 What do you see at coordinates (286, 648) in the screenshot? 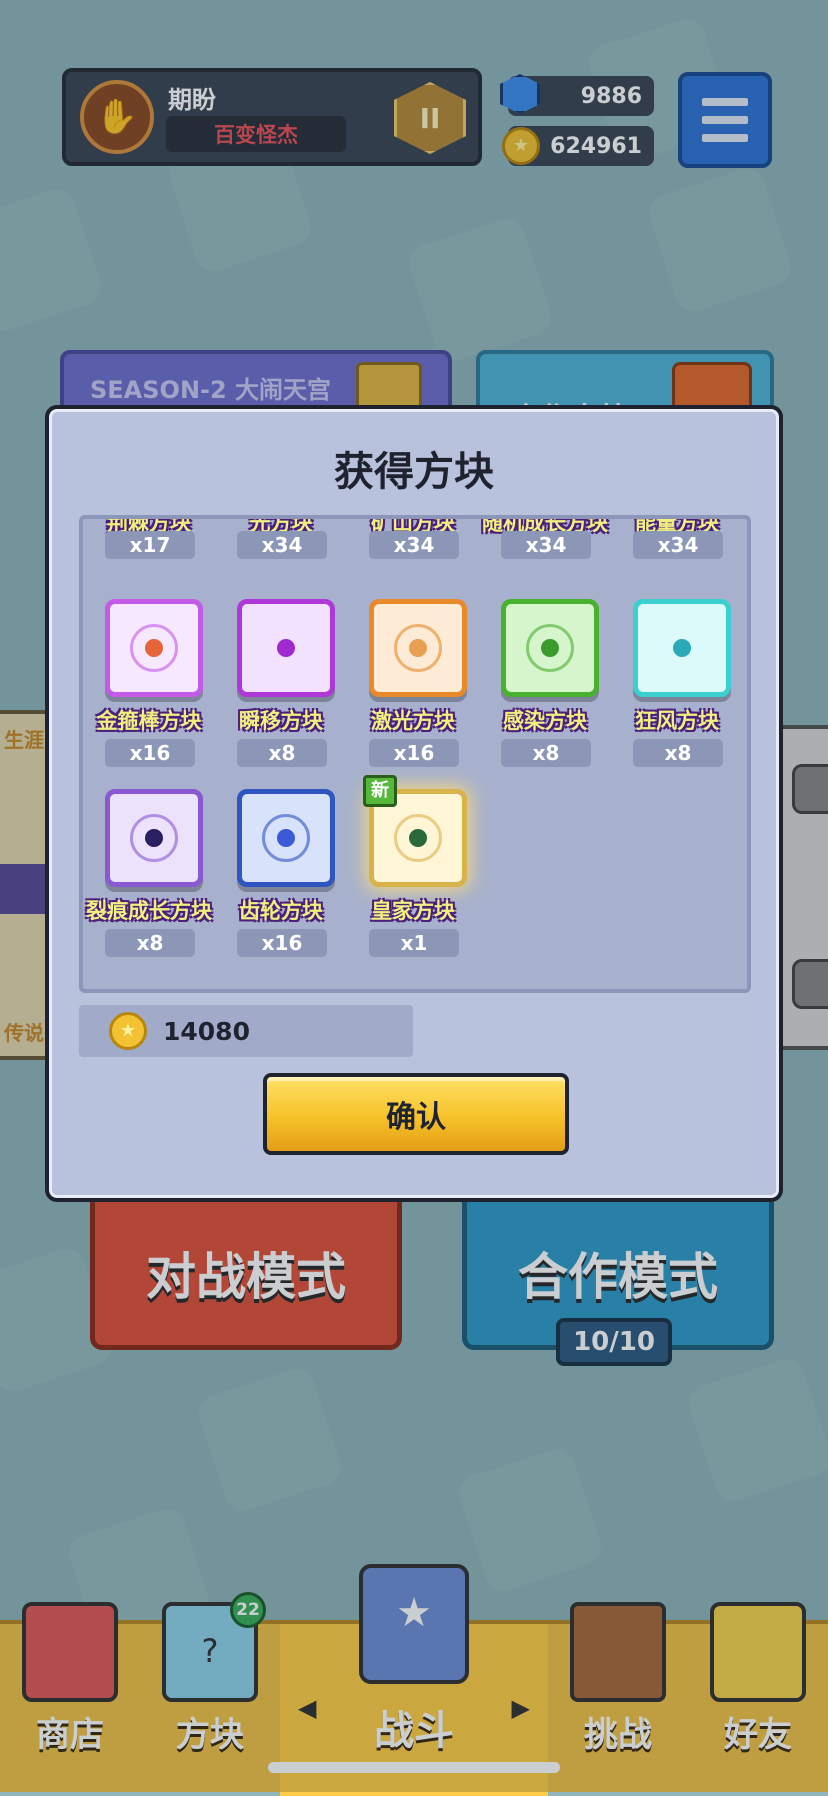
I see `teleport-block-icon` at bounding box center [286, 648].